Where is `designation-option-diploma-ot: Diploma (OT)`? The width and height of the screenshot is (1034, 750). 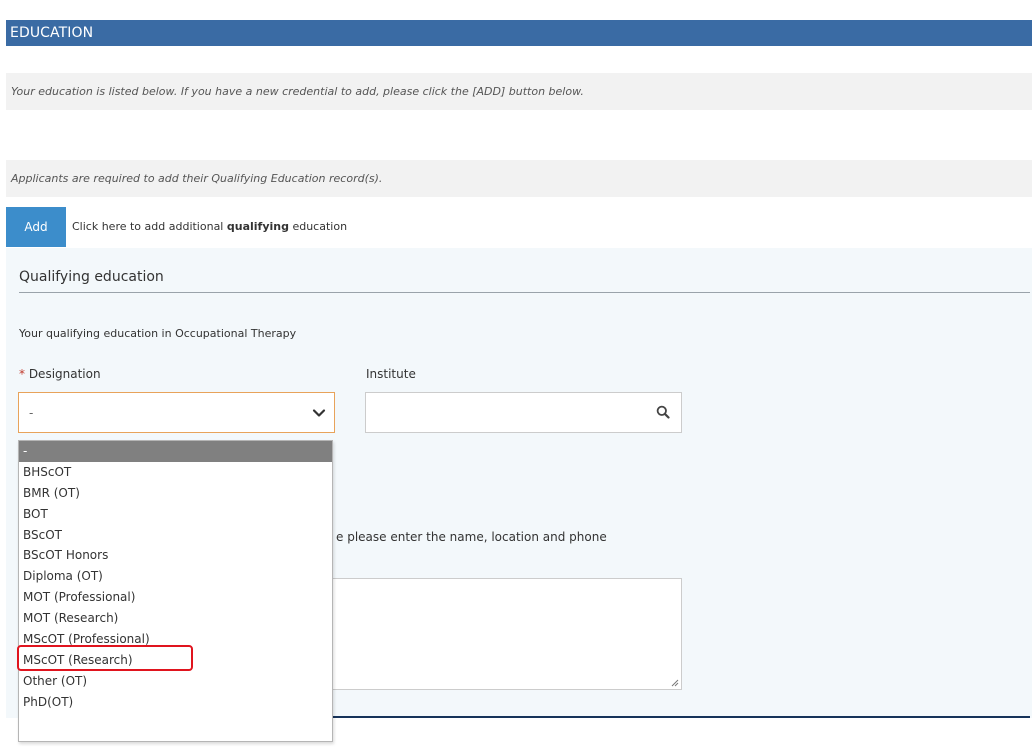
designation-option-diploma-ot: Diploma (OT) is located at coordinates (175, 576).